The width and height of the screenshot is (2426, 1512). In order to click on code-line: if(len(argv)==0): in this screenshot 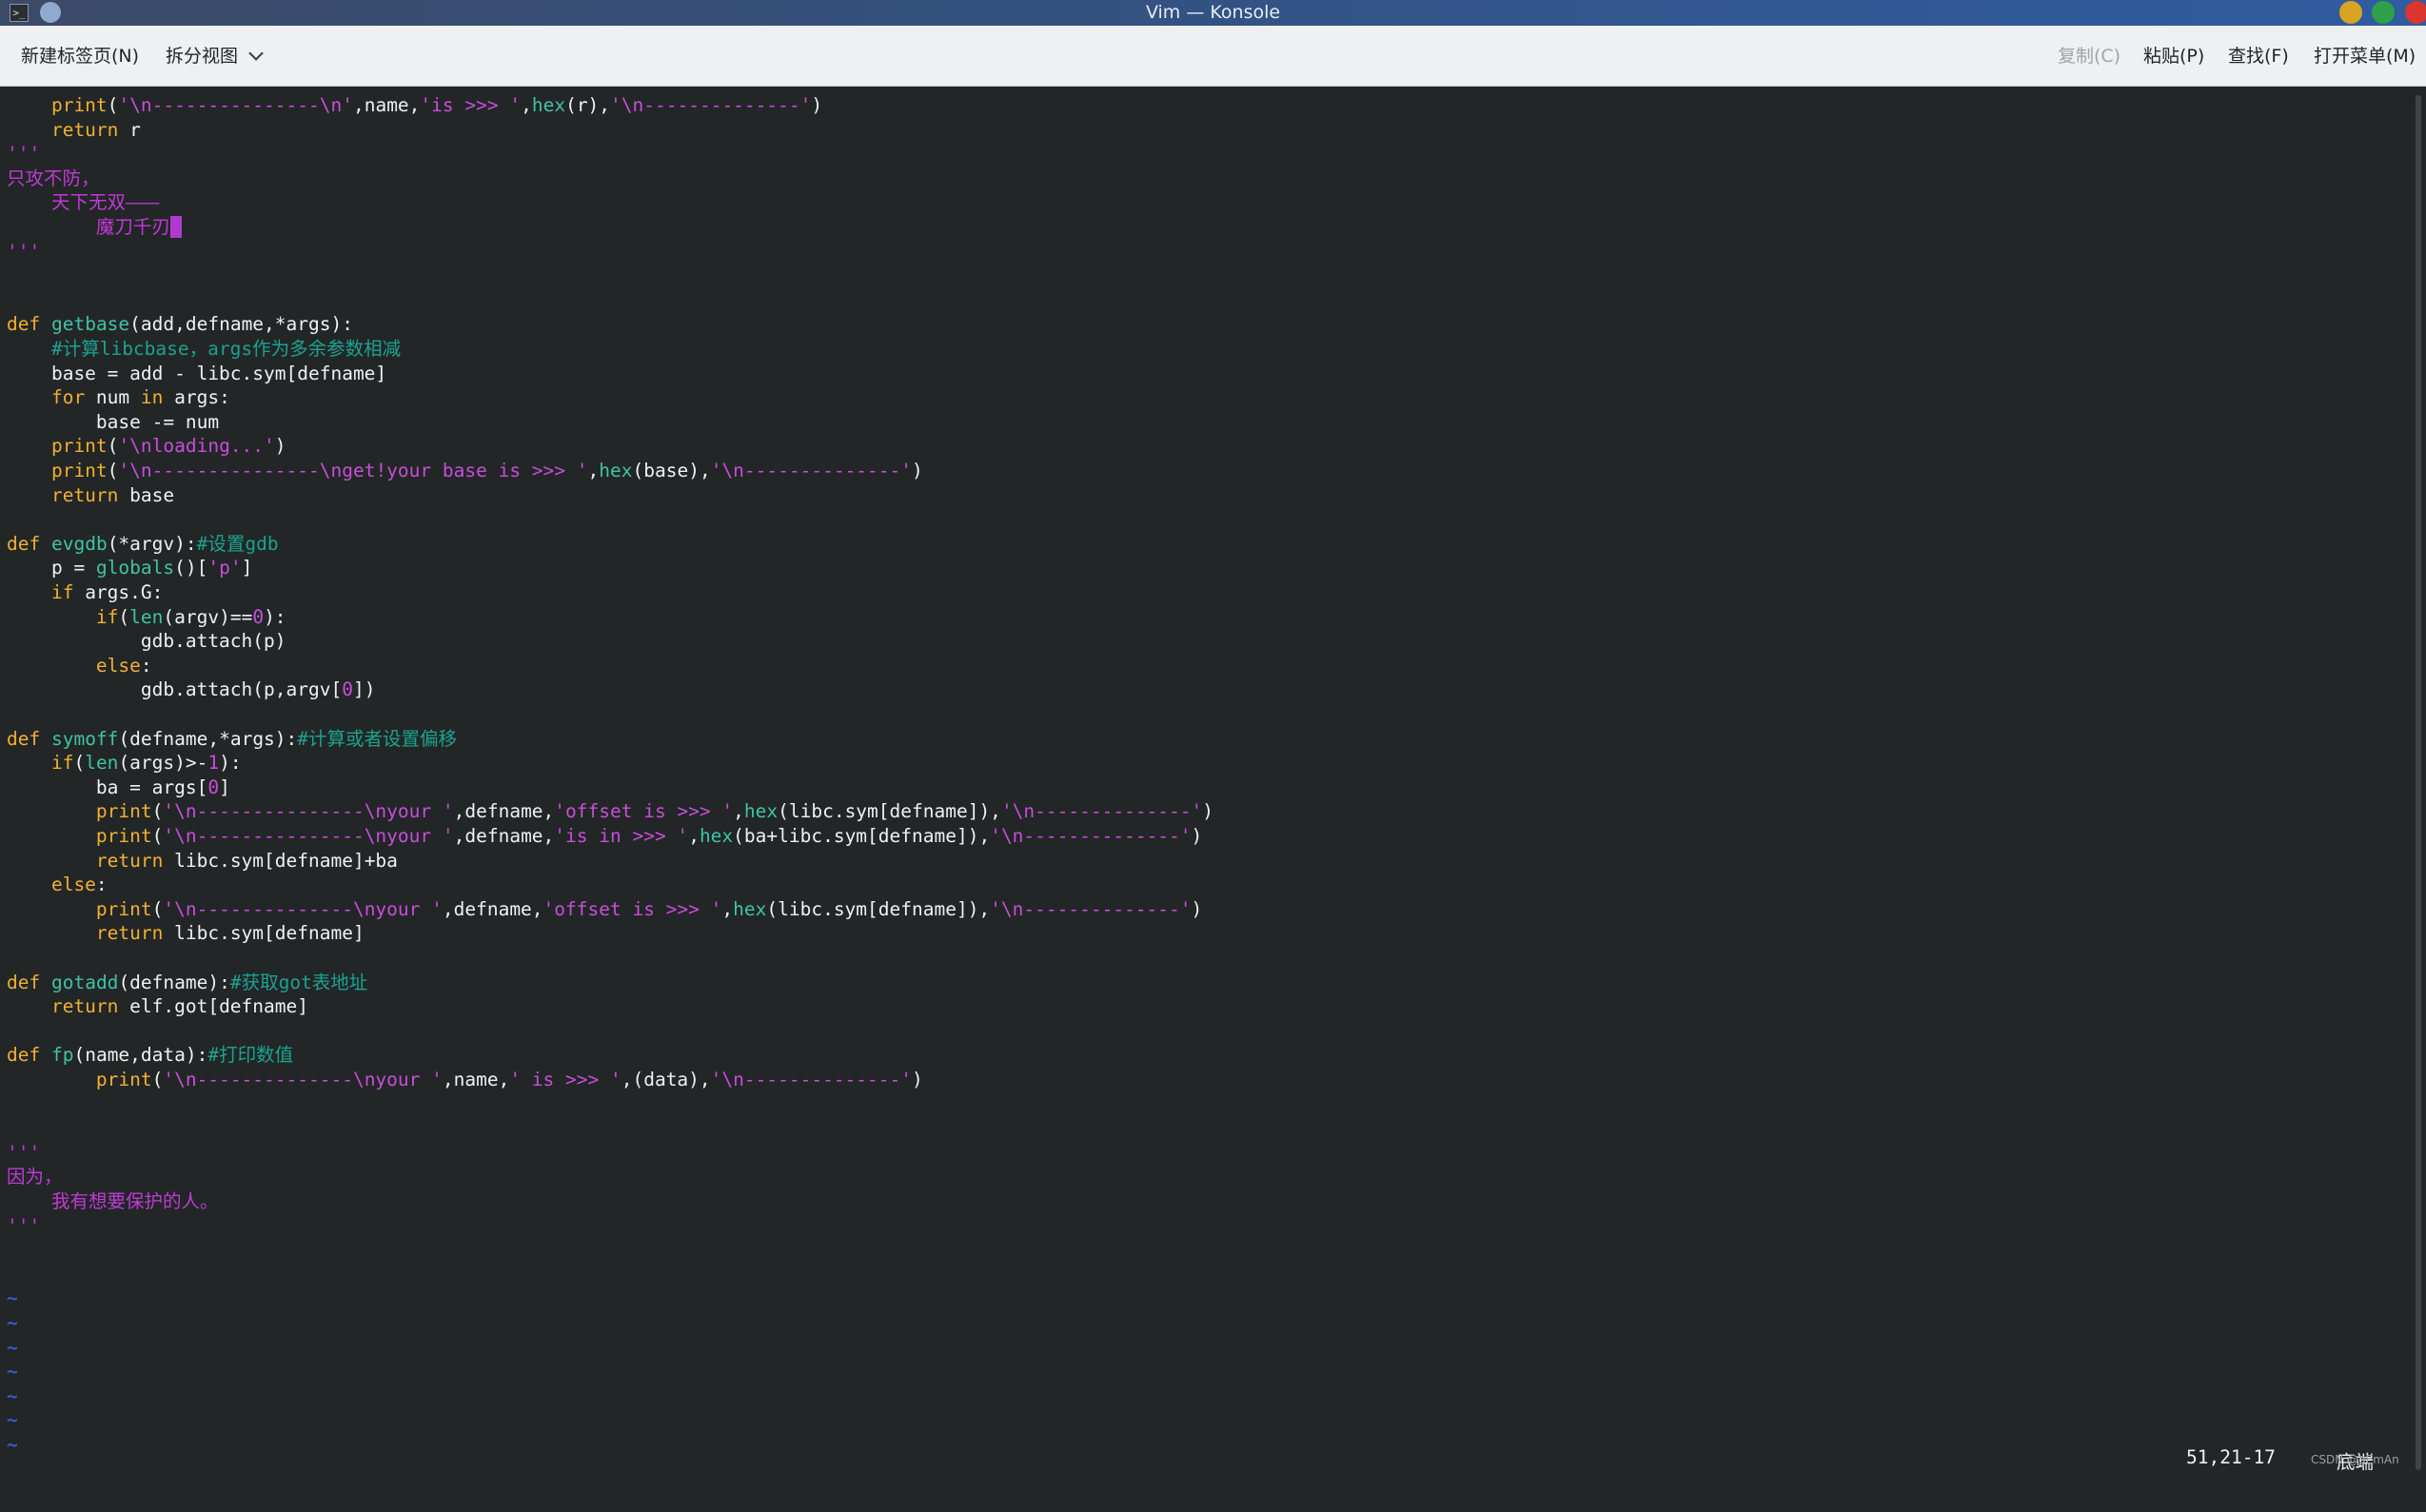, I will do `click(146, 617)`.